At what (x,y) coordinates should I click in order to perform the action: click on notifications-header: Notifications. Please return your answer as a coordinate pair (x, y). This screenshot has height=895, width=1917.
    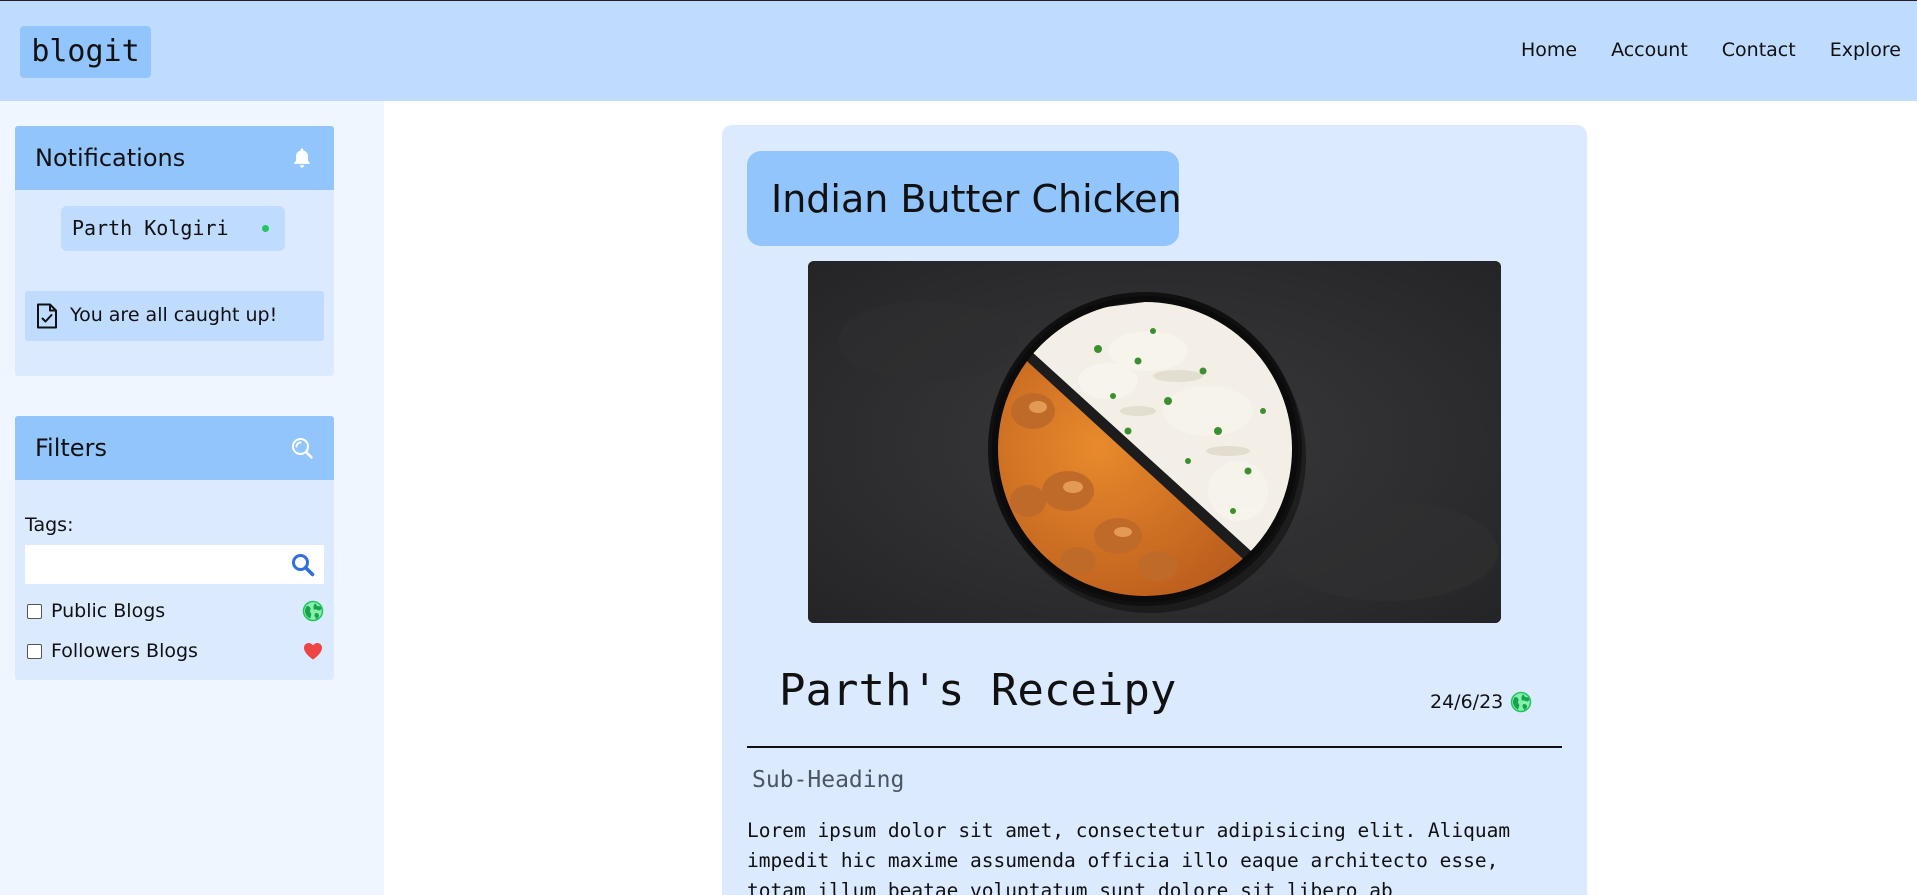
    Looking at the image, I should click on (174, 158).